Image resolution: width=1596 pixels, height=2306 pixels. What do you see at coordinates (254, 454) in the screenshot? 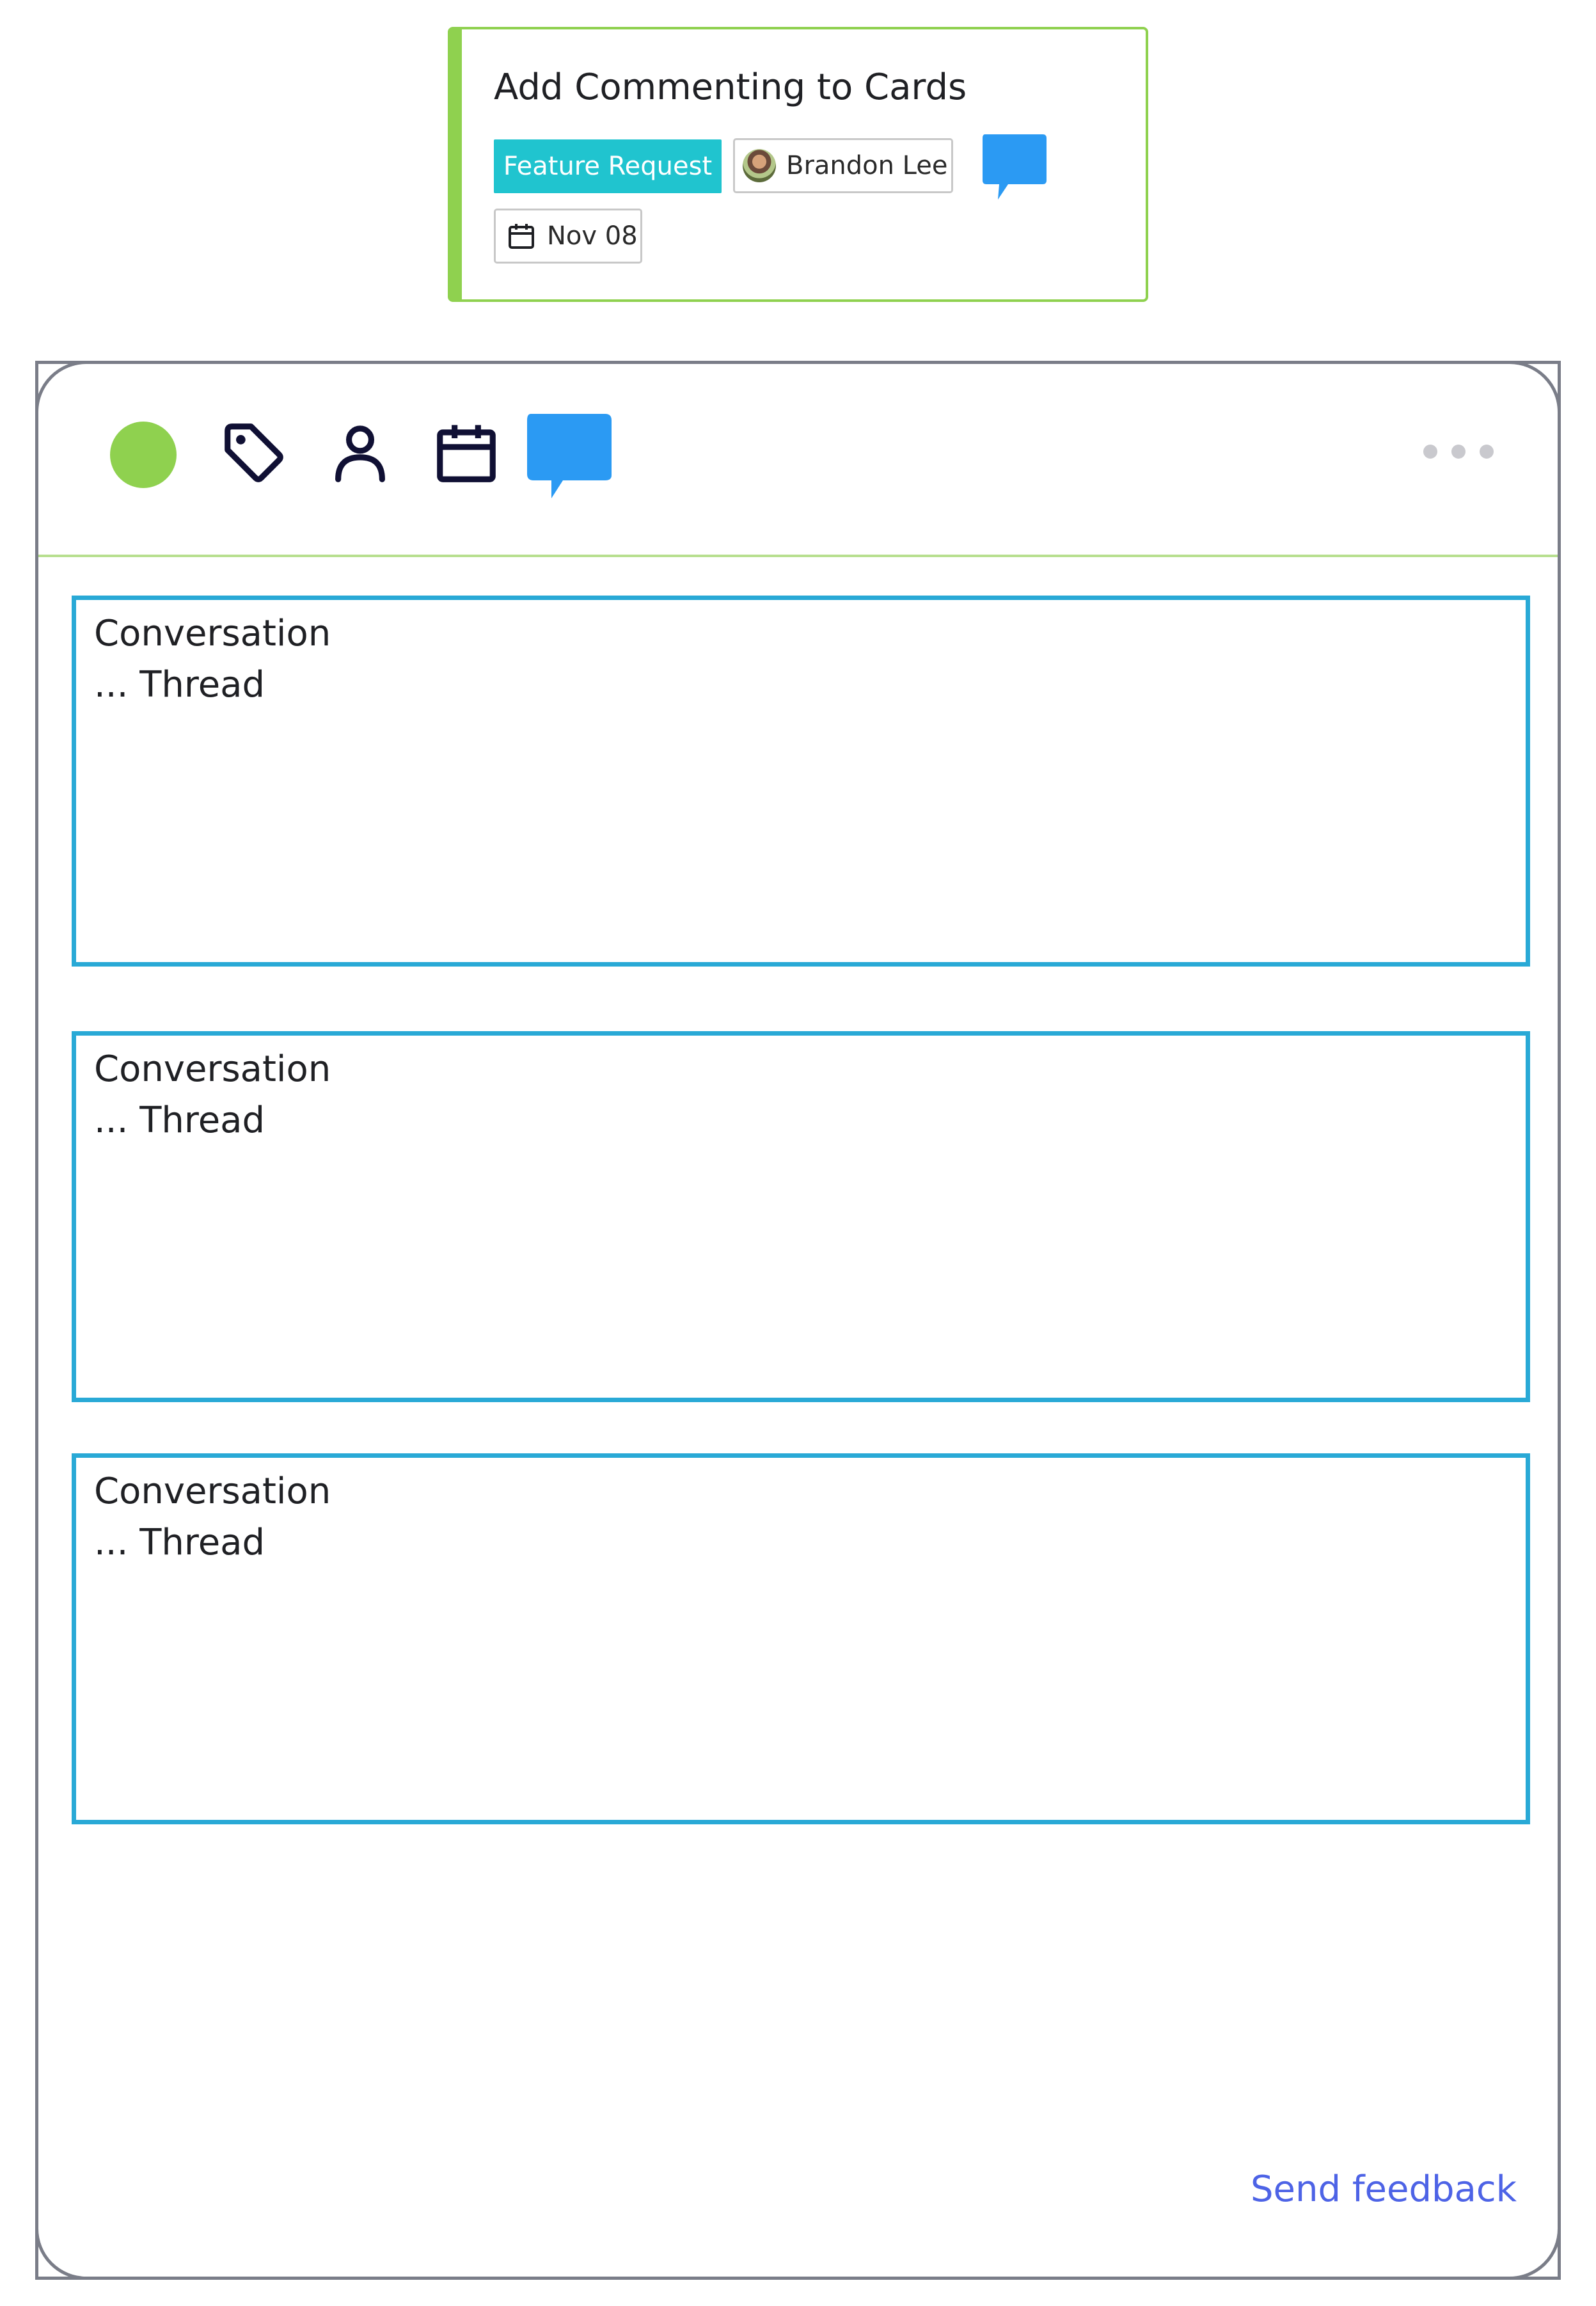
I see `tag-icon` at bounding box center [254, 454].